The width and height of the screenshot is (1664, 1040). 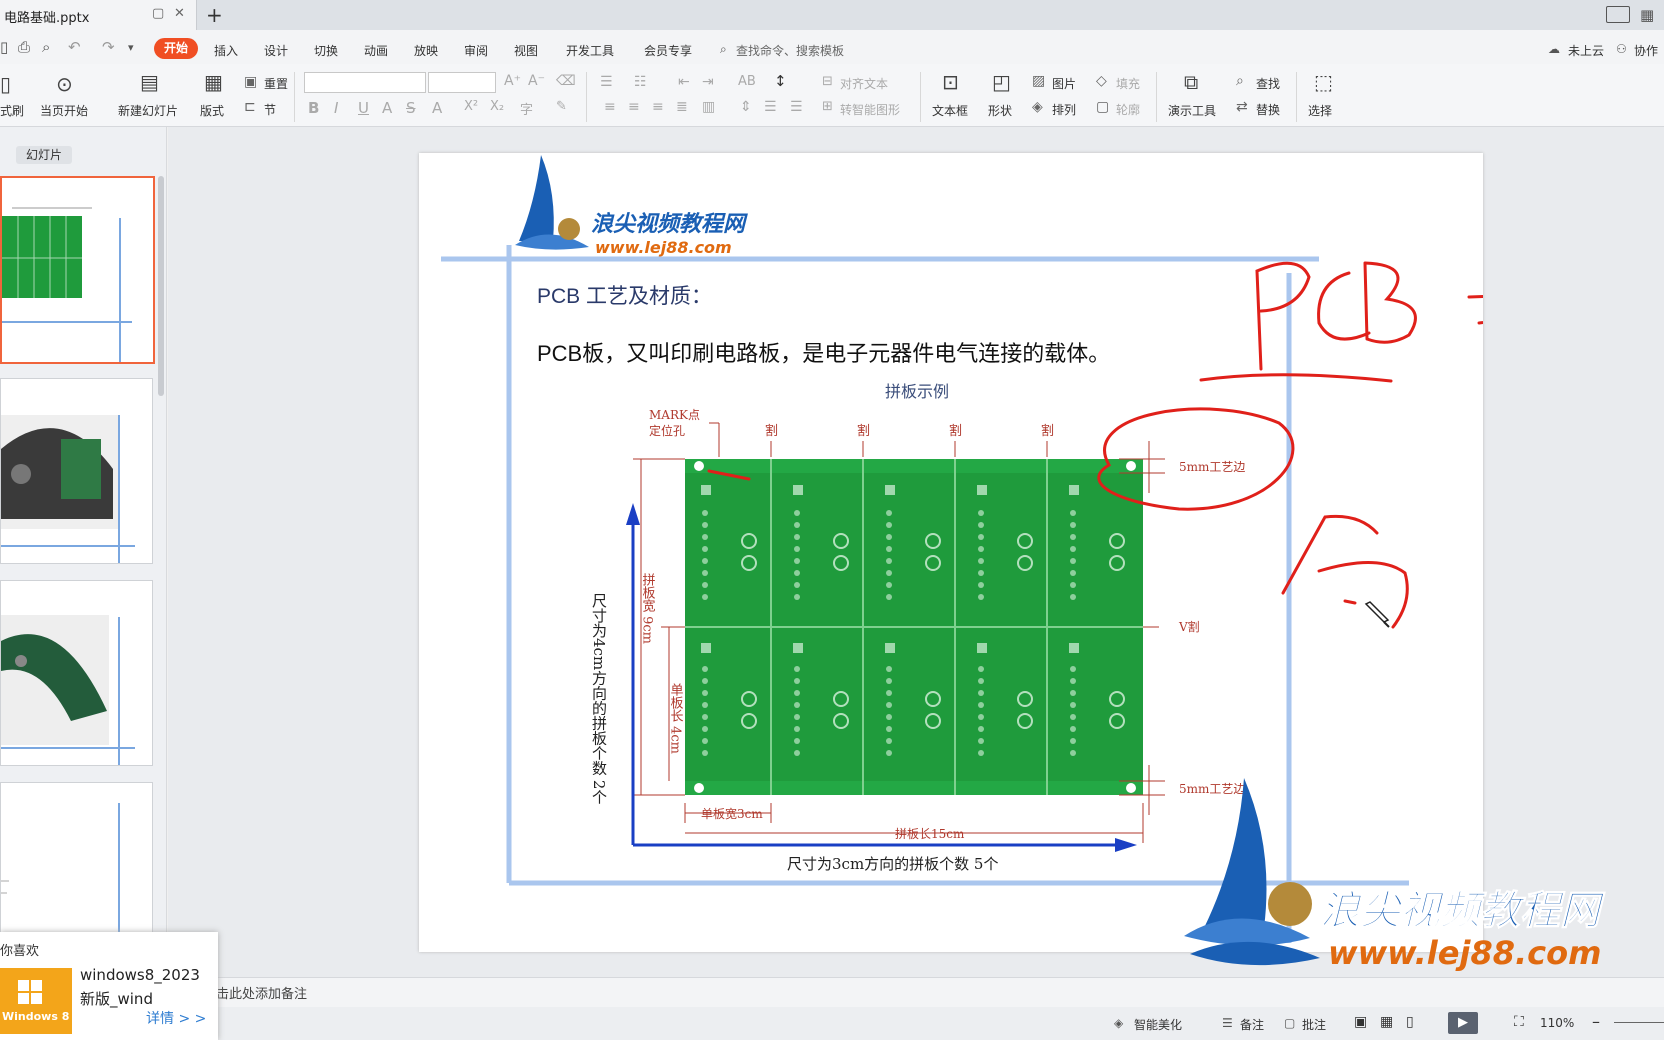 What do you see at coordinates (226, 50) in the screenshot?
I see `tab-insert: 插入` at bounding box center [226, 50].